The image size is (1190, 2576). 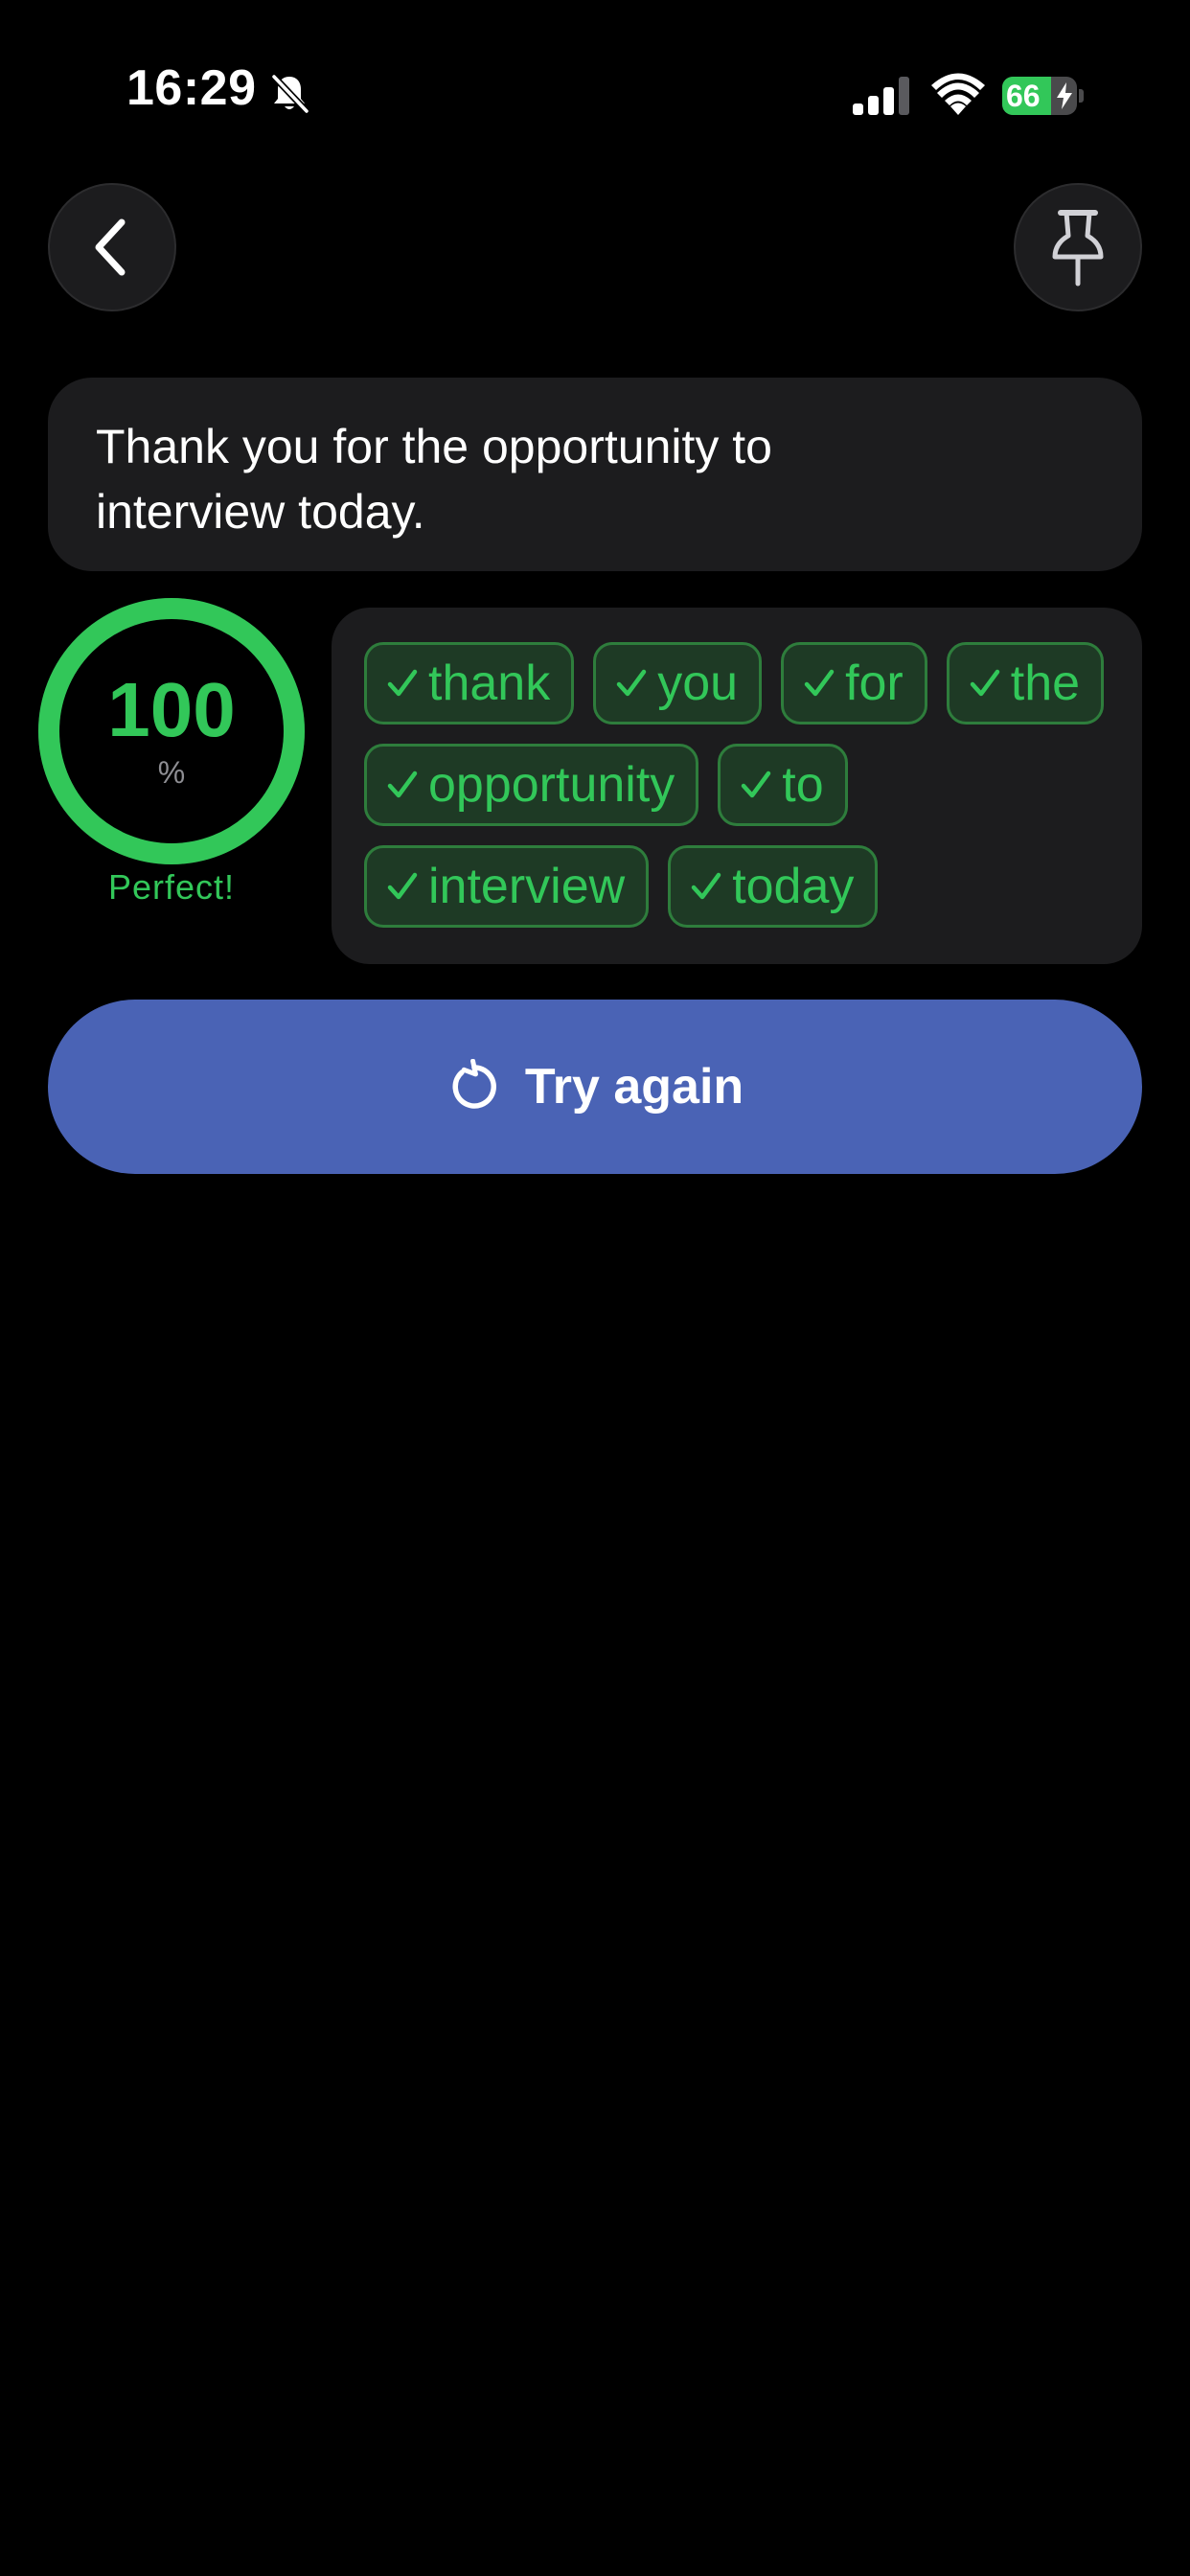 I want to click on score-indicator: 100 % Perfect!, so click(x=171, y=752).